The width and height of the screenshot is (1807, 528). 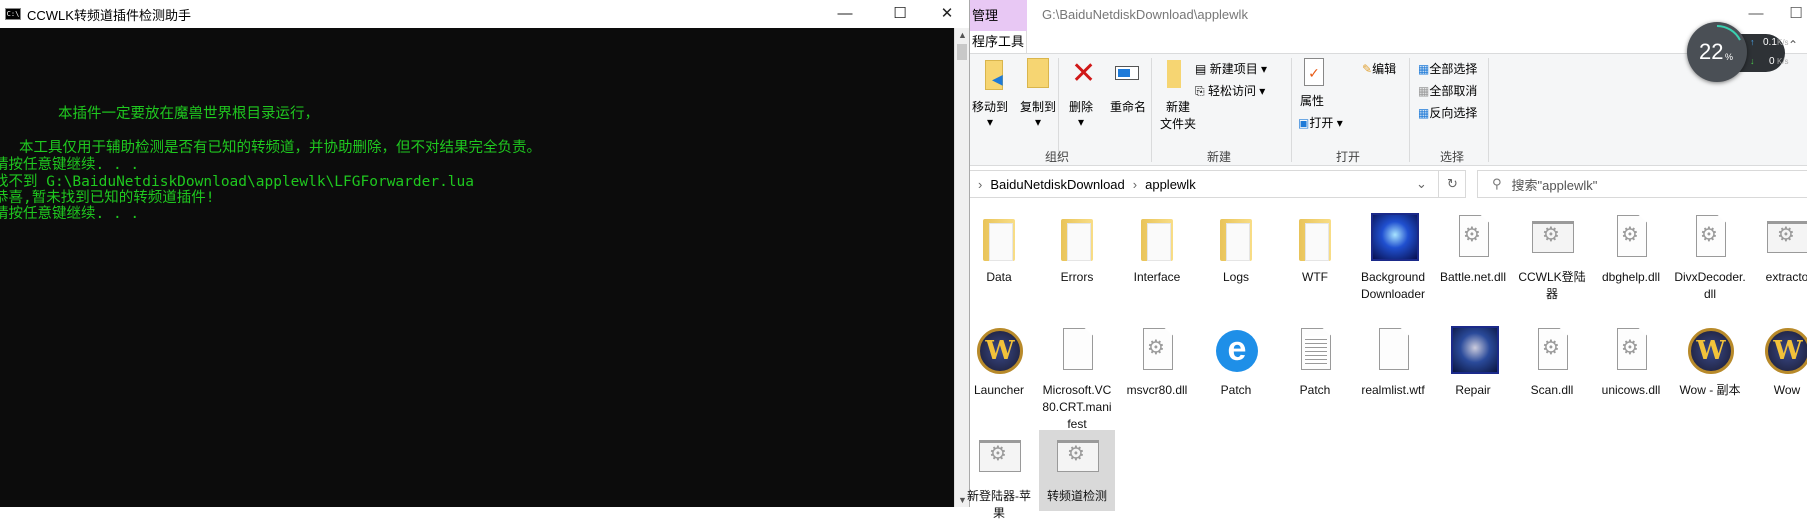 What do you see at coordinates (1555, 184) in the screenshot?
I see `search-input: 搜索"applewlk"` at bounding box center [1555, 184].